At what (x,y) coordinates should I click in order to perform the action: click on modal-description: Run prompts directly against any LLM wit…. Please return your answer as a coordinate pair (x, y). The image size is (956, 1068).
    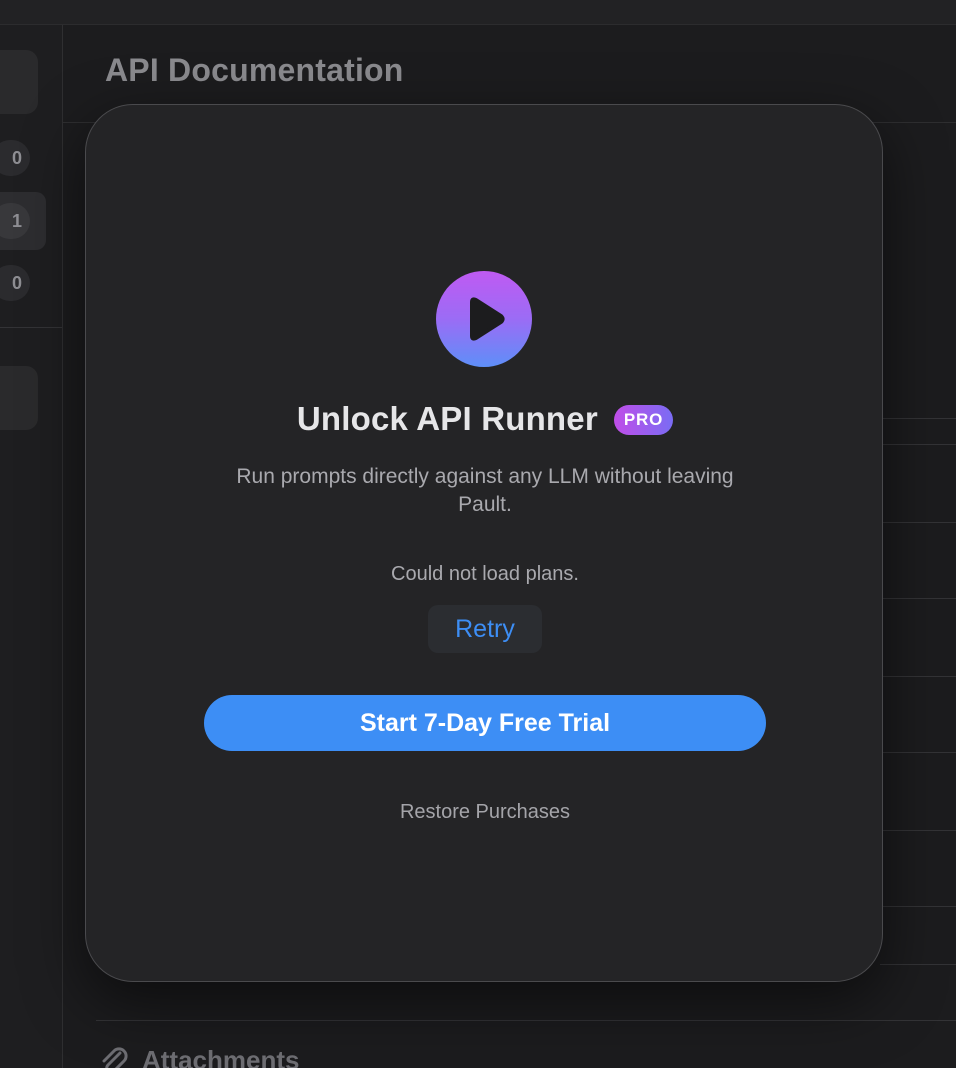
    Looking at the image, I should click on (485, 490).